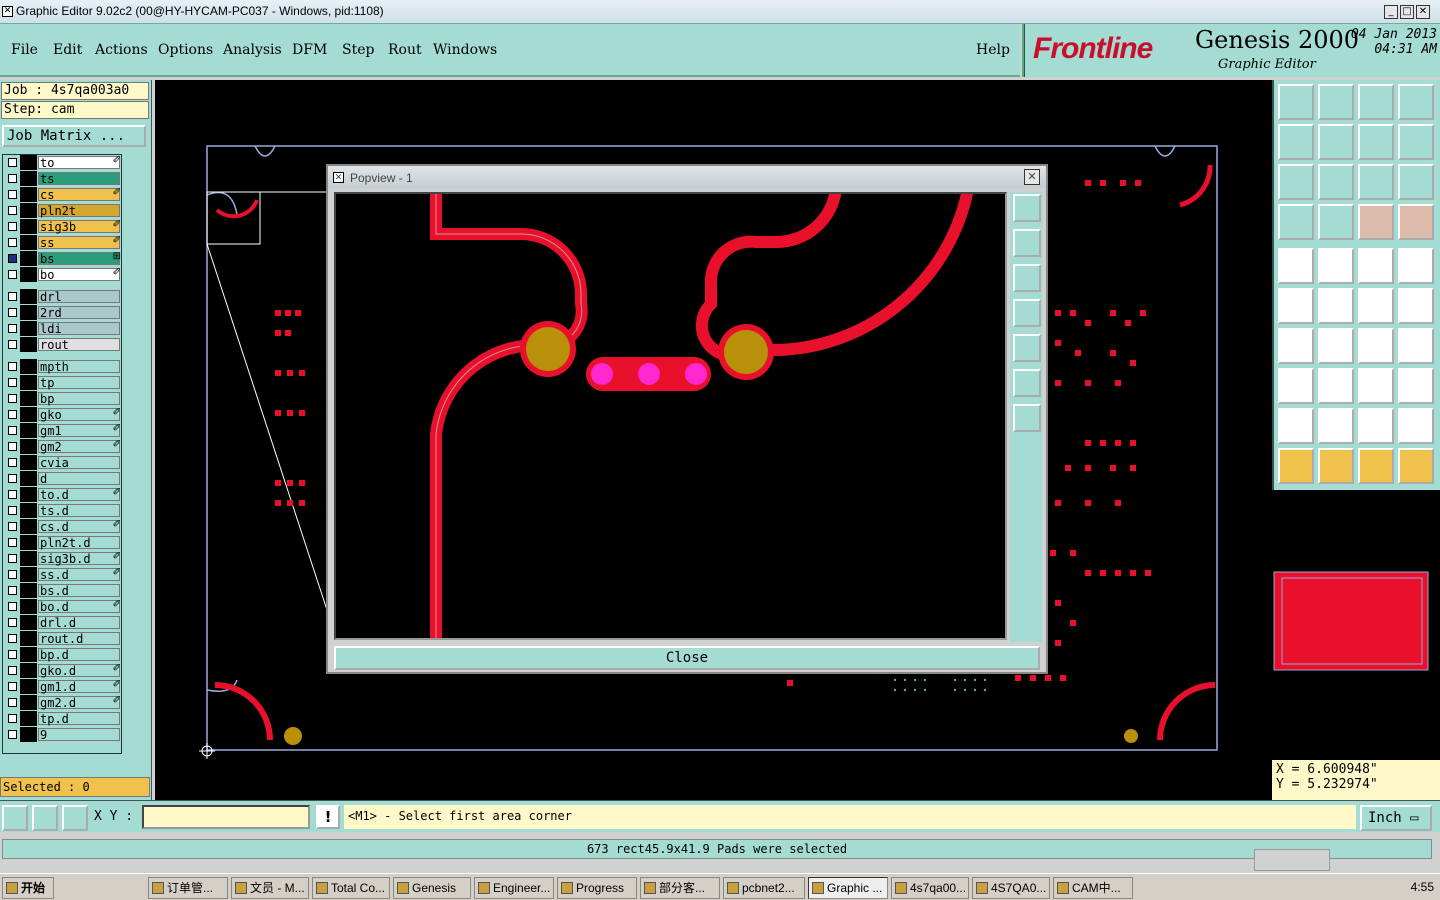 The image size is (1440, 900). Describe the element at coordinates (1376, 182) in the screenshot. I see `scale-icon` at that location.